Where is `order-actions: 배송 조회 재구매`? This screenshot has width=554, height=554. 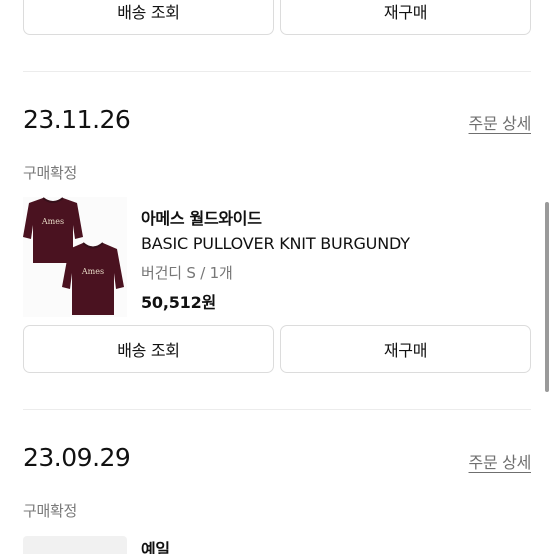
order-actions: 배송 조회 재구매 is located at coordinates (277, 349).